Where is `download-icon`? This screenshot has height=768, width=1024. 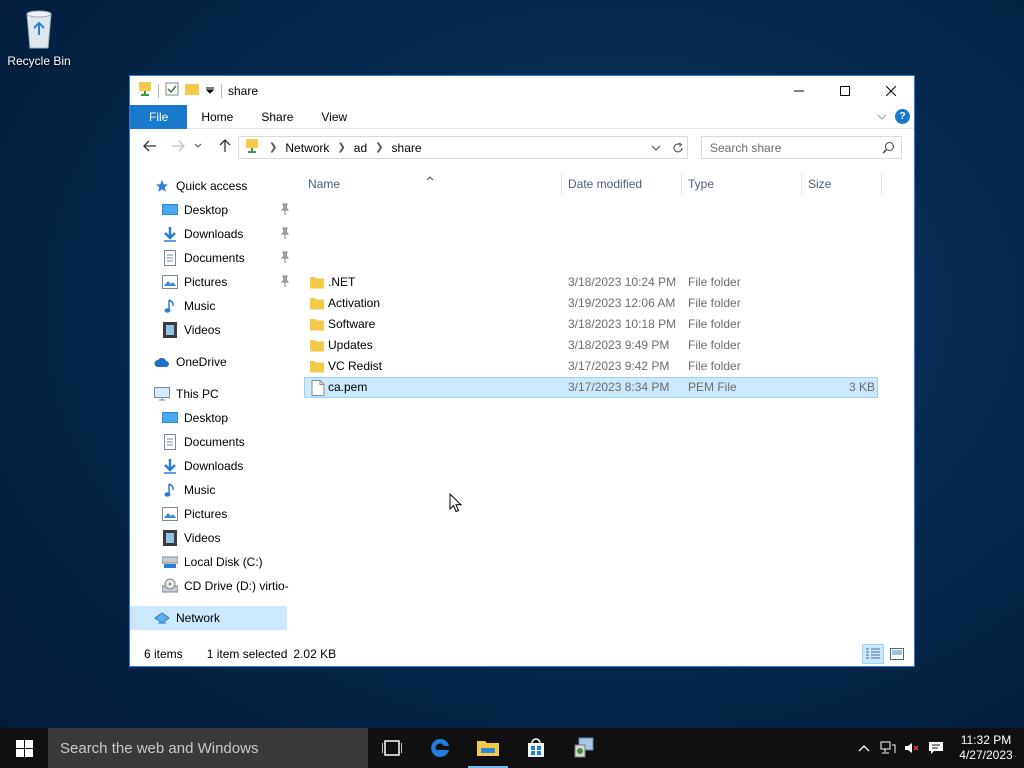 download-icon is located at coordinates (170, 466).